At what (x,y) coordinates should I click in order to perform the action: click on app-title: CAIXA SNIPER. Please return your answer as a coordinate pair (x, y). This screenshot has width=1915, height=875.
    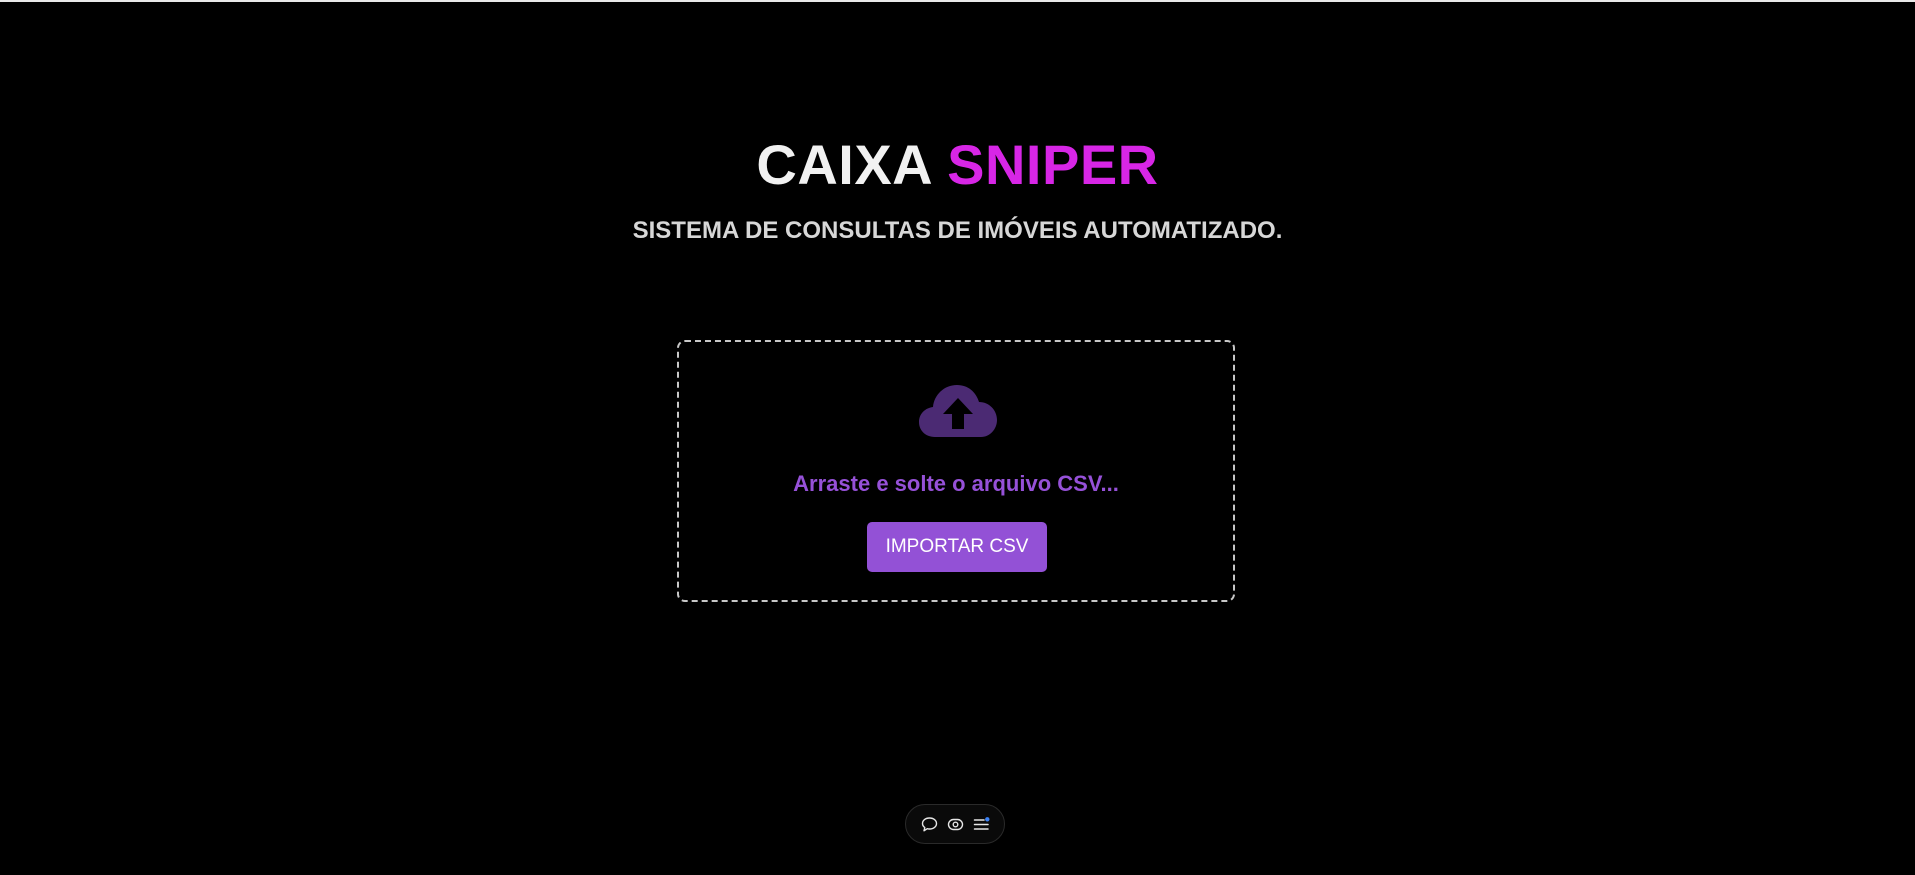
    Looking at the image, I should click on (957, 165).